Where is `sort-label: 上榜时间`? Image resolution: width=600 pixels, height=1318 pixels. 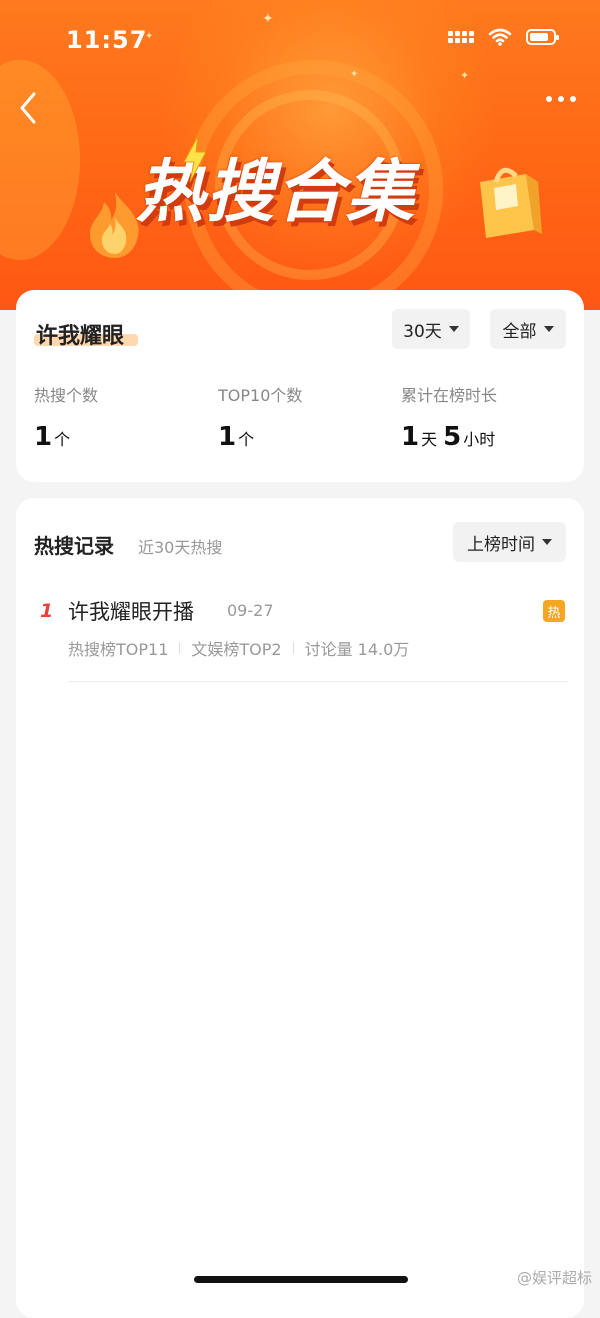 sort-label: 上榜时间 is located at coordinates (501, 544).